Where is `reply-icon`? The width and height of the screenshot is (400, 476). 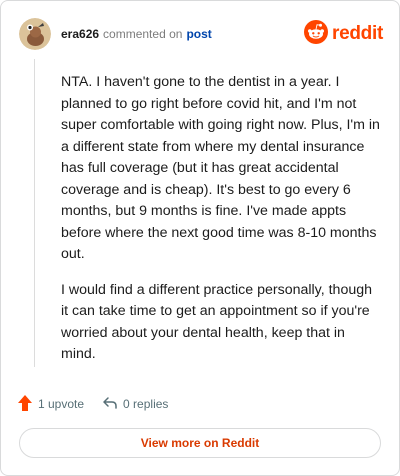
reply-icon is located at coordinates (110, 404).